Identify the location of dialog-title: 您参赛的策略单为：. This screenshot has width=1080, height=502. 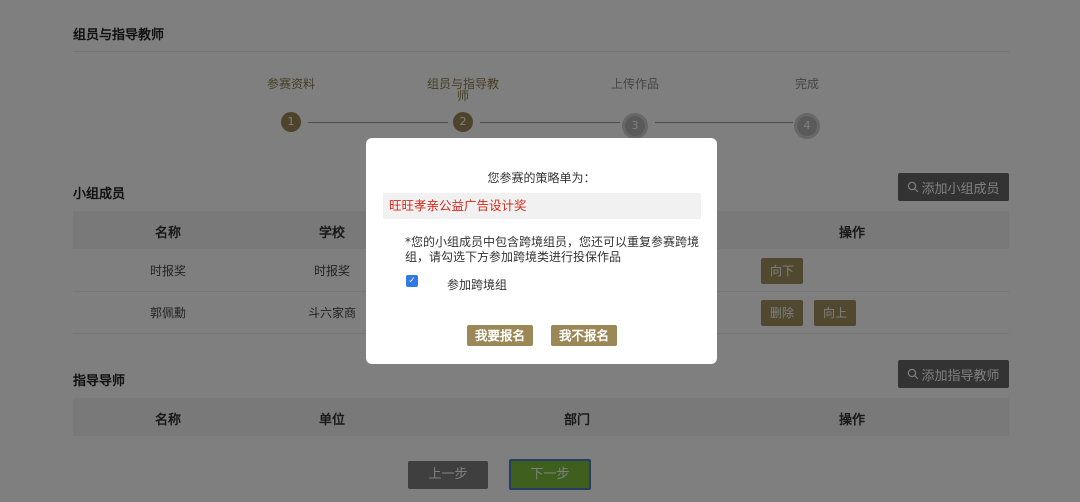
(541, 178).